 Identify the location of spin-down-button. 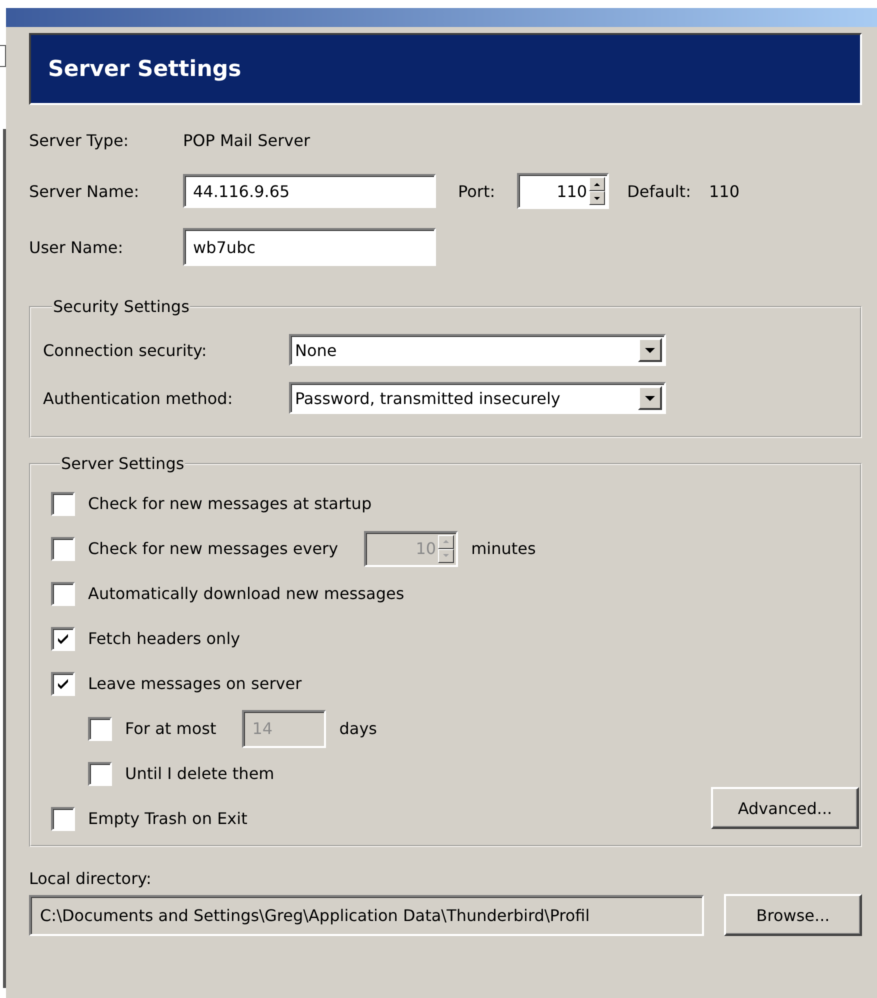
(597, 198).